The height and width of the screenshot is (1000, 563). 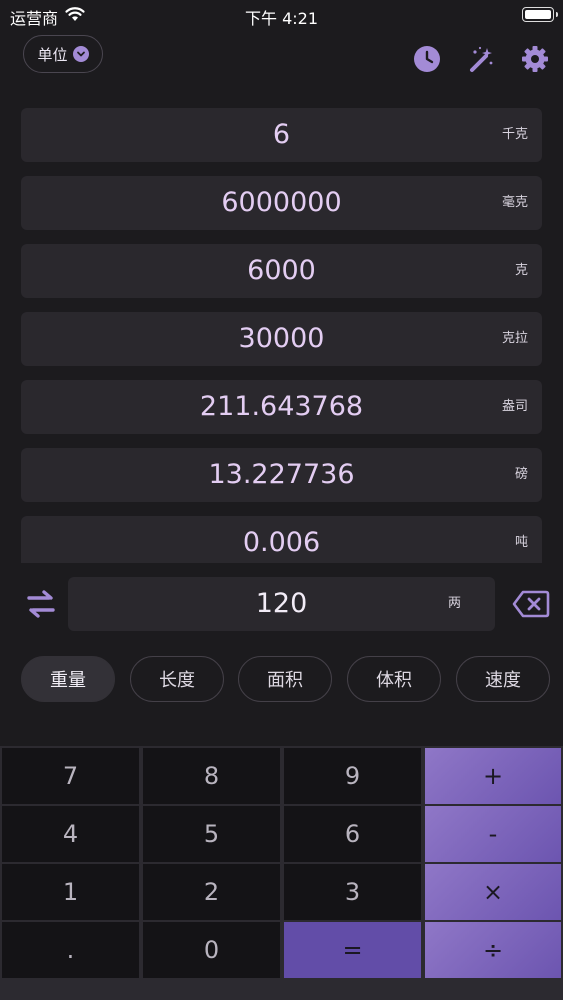 I want to click on tab-weight: 重量, so click(x=68, y=679).